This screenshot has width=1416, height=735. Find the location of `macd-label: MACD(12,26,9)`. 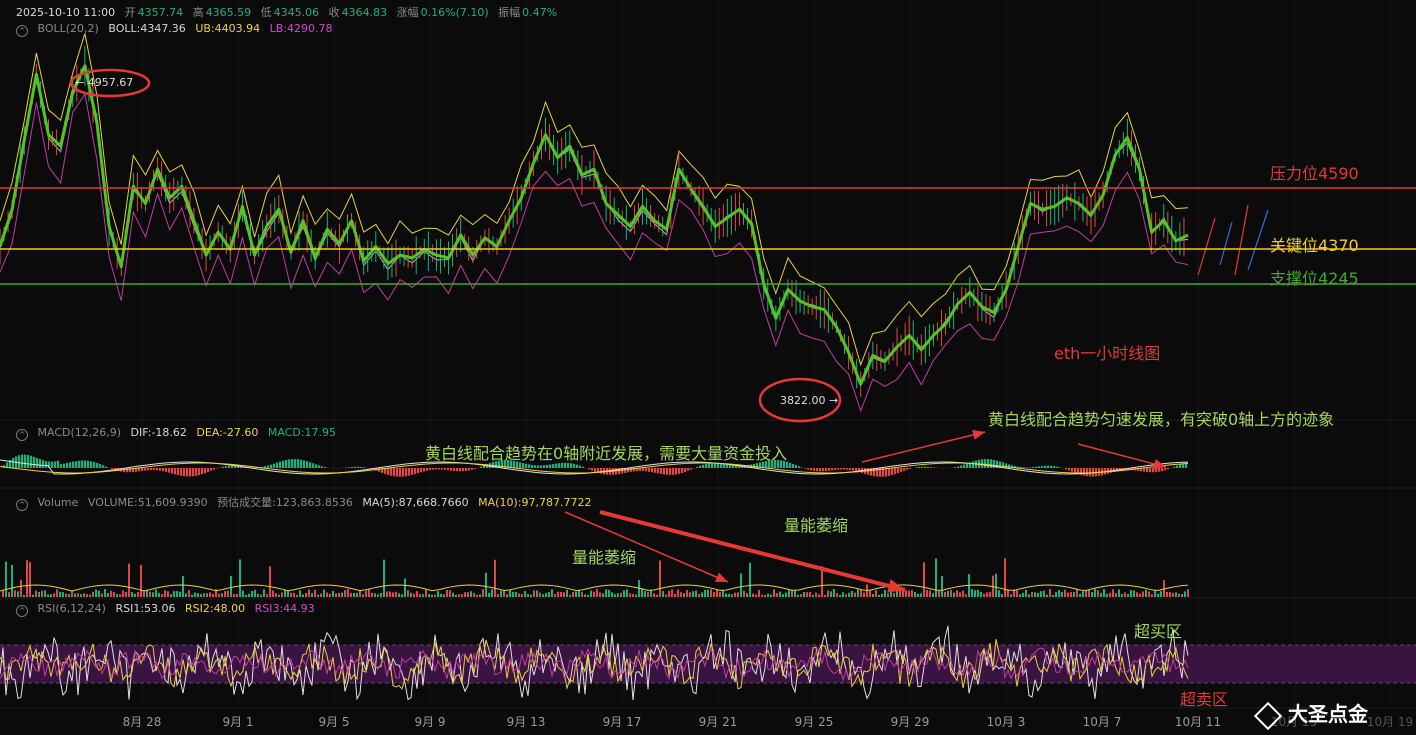

macd-label: MACD(12,26,9) is located at coordinates (80, 432).